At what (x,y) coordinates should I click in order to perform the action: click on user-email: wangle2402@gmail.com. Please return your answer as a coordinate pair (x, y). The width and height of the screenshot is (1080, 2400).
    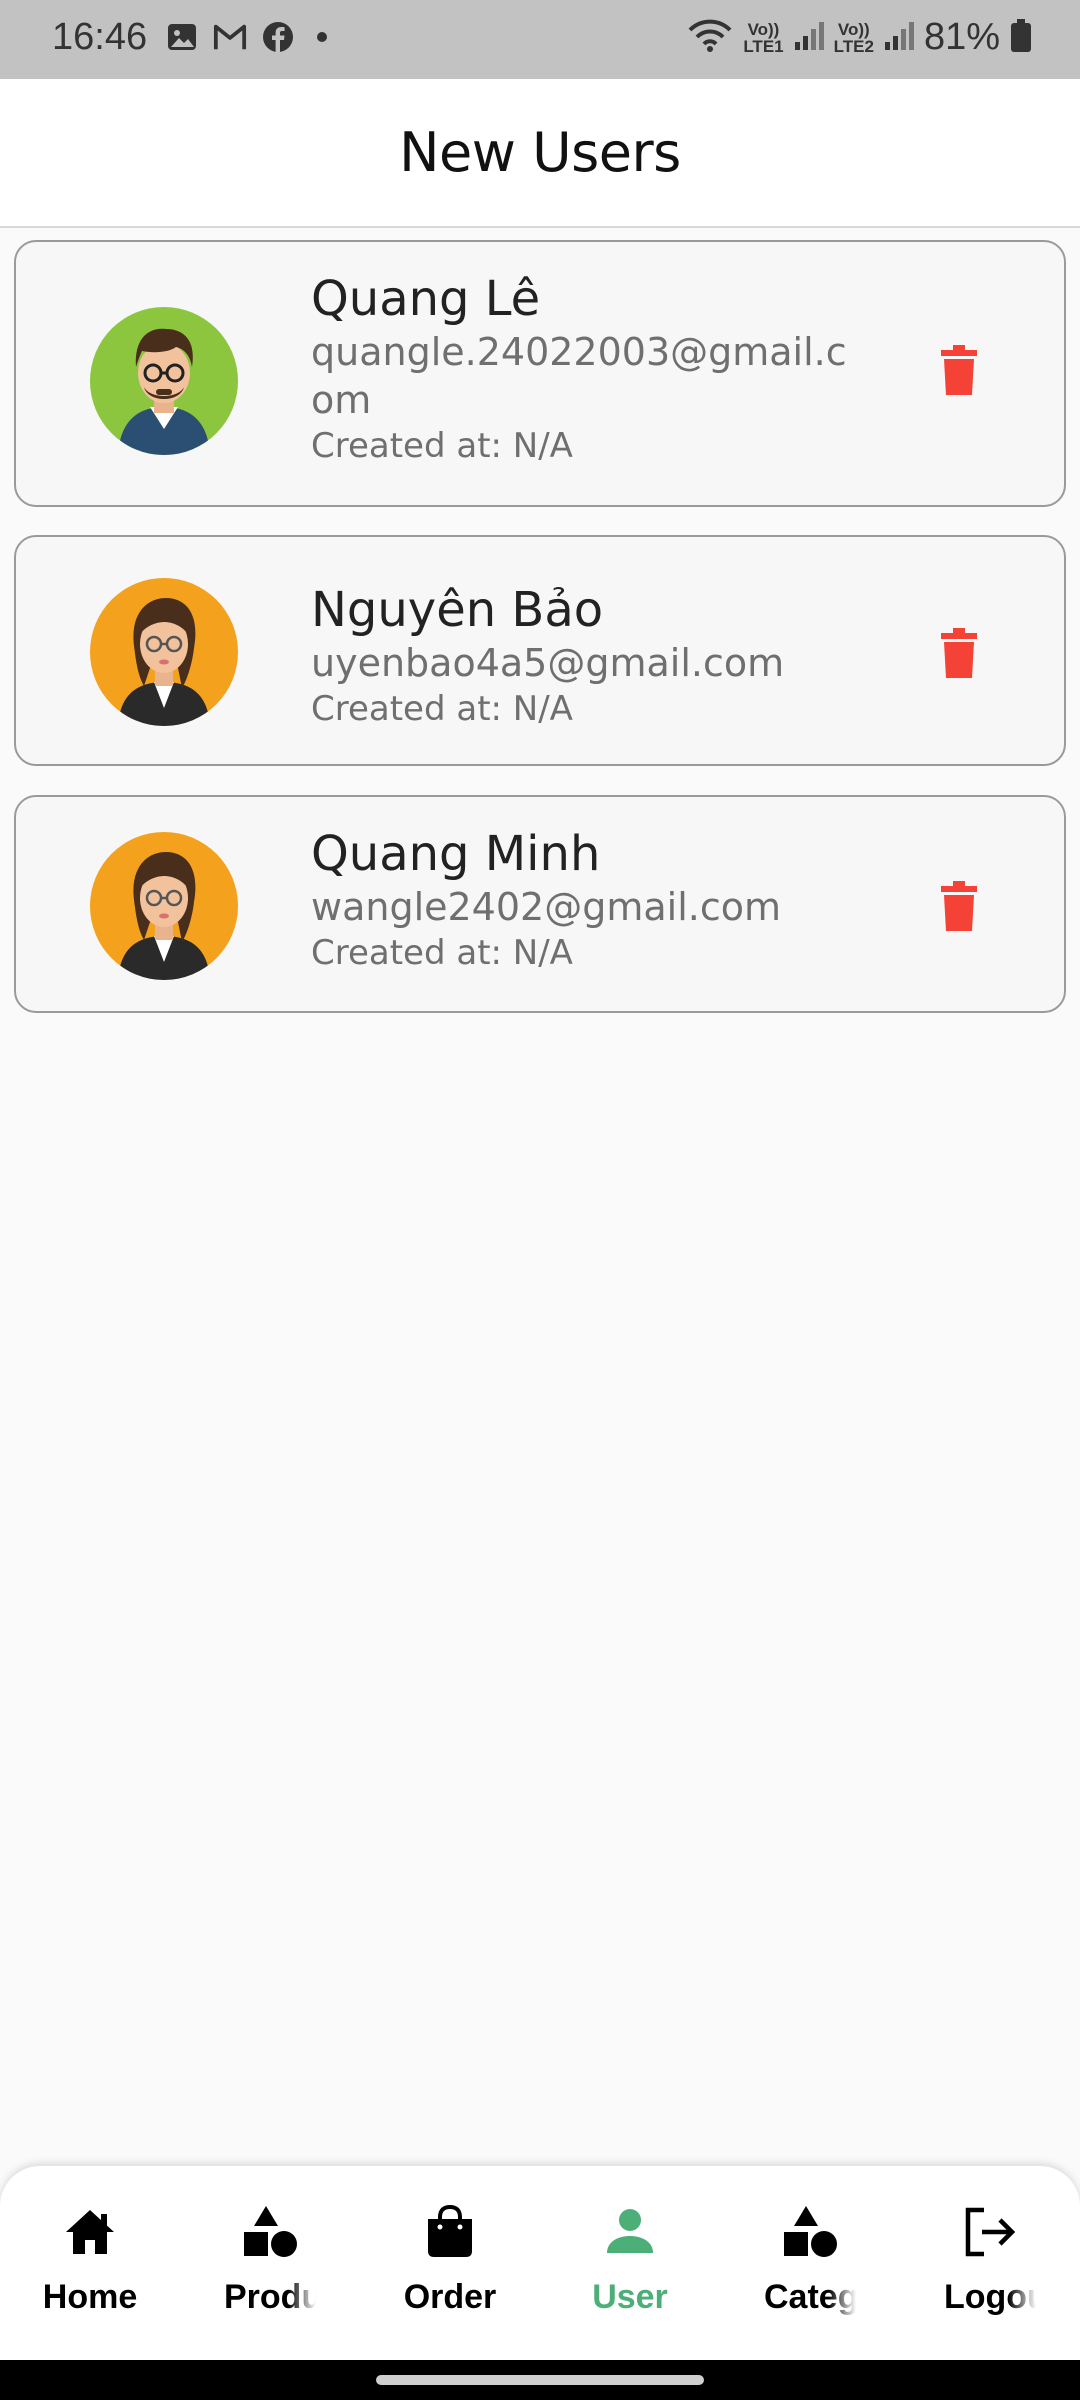
    Looking at the image, I should click on (546, 907).